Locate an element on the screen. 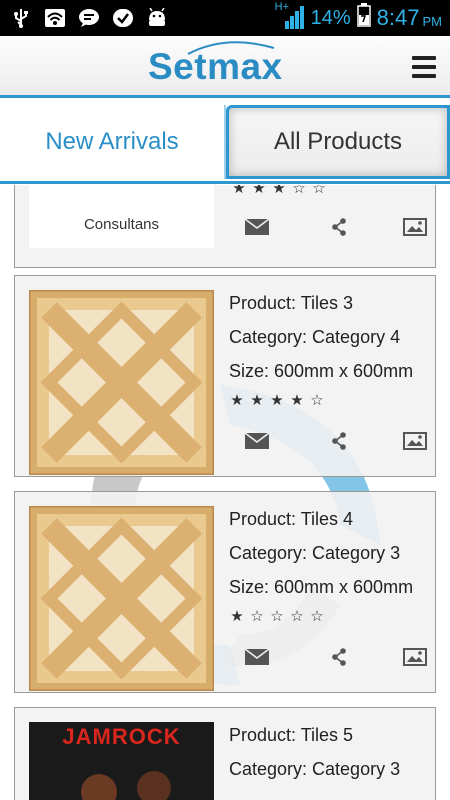 The width and height of the screenshot is (450, 800). battery-percent: 14% is located at coordinates (330, 17).